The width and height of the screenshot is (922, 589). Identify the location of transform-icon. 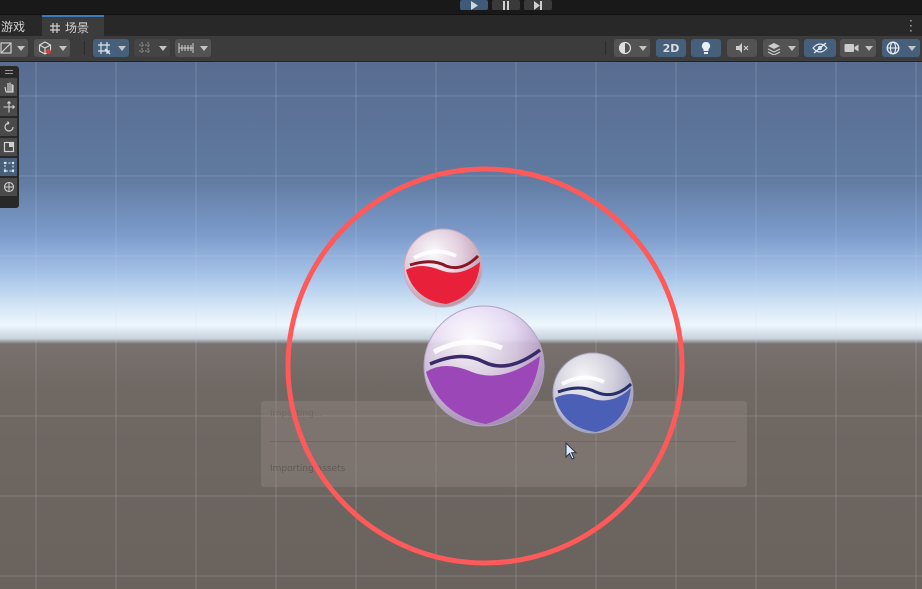
(8, 187).